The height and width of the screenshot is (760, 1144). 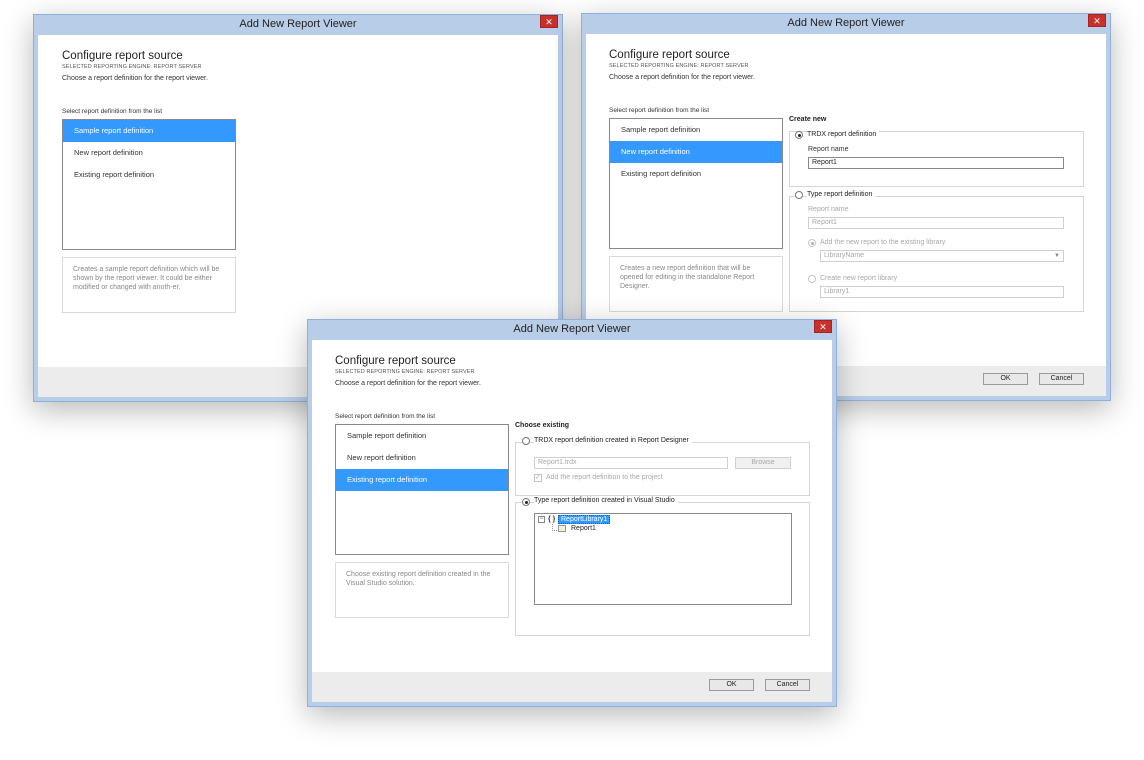 I want to click on new-library-input: Library1, so click(x=942, y=292).